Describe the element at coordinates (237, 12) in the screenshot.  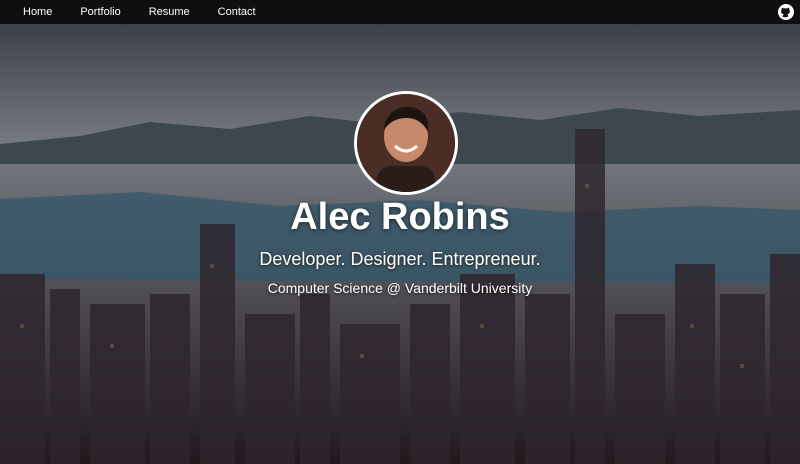
I see `nav-contact: Contact` at that location.